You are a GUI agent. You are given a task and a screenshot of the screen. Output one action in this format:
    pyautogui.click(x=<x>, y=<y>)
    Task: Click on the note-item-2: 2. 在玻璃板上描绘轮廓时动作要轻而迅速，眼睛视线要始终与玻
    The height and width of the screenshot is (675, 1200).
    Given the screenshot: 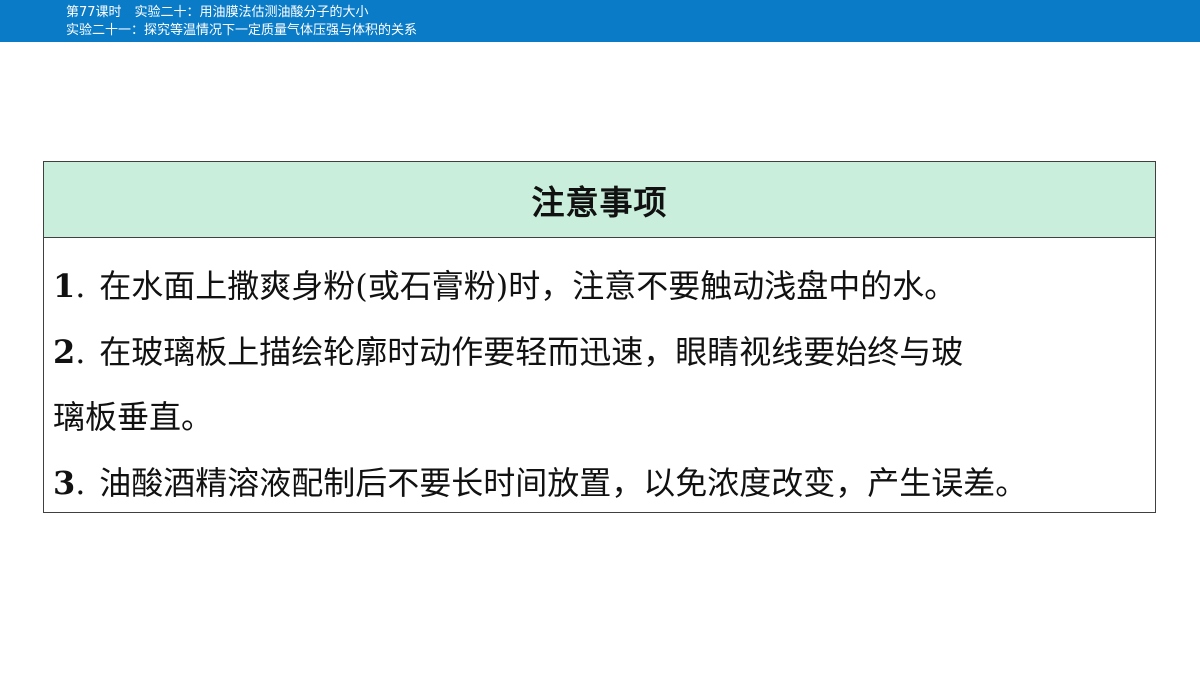 What is the action you would take?
    pyautogui.click(x=600, y=352)
    